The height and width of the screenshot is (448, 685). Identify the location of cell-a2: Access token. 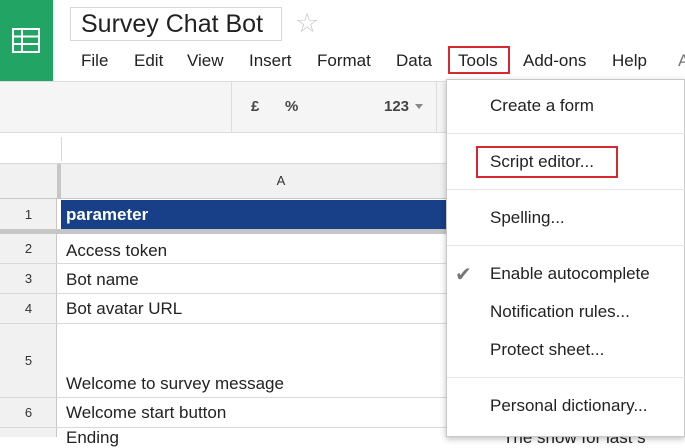
(116, 251).